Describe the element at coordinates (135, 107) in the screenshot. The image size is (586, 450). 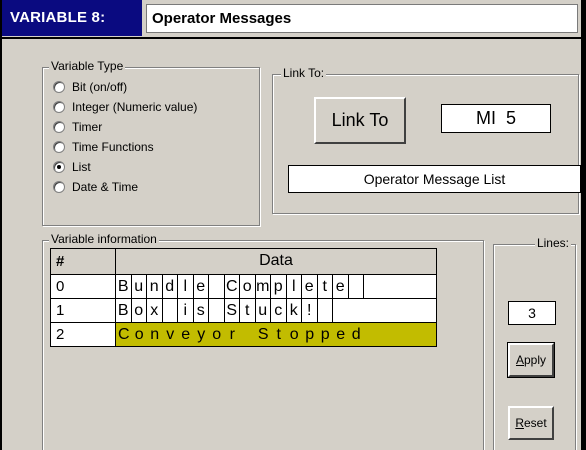
I see `radio-label: Integer (Numeric value)` at that location.